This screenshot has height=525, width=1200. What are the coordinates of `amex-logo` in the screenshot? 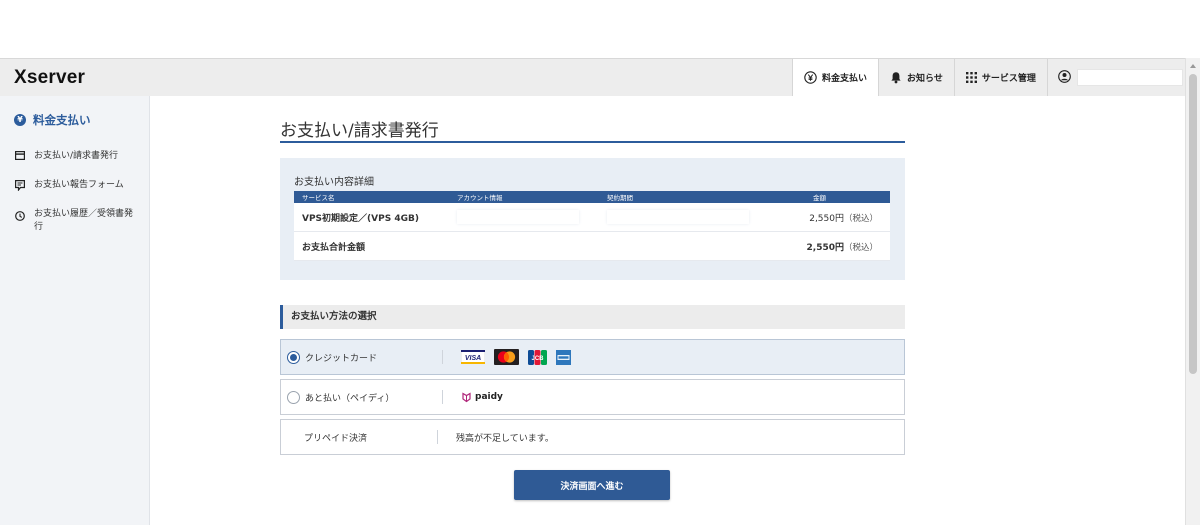 It's located at (563, 357).